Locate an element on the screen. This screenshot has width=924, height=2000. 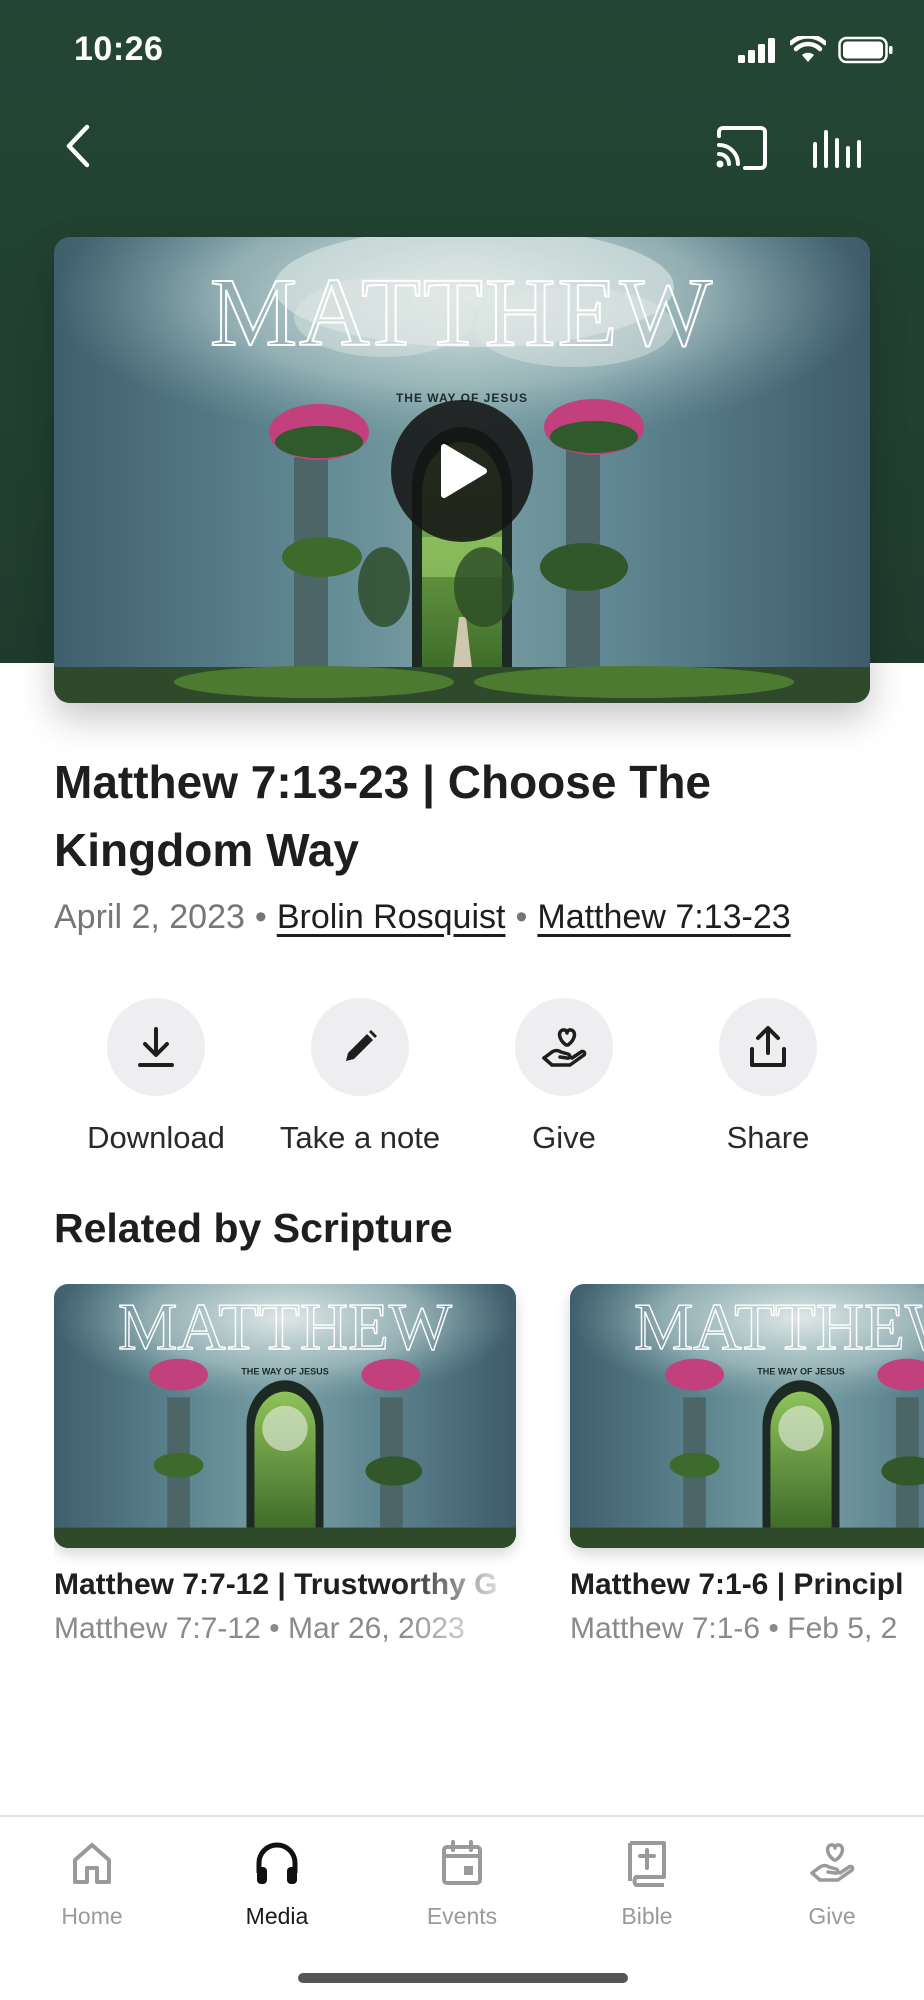
download-circle is located at coordinates (156, 1047).